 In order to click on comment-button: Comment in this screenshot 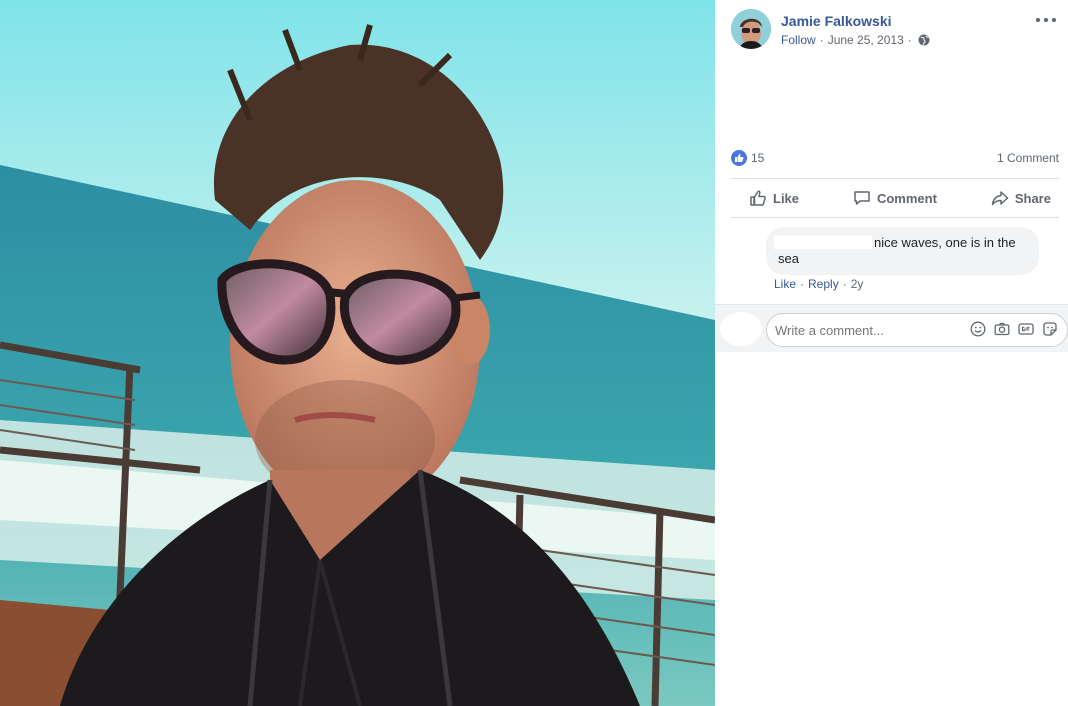, I will do `click(895, 198)`.